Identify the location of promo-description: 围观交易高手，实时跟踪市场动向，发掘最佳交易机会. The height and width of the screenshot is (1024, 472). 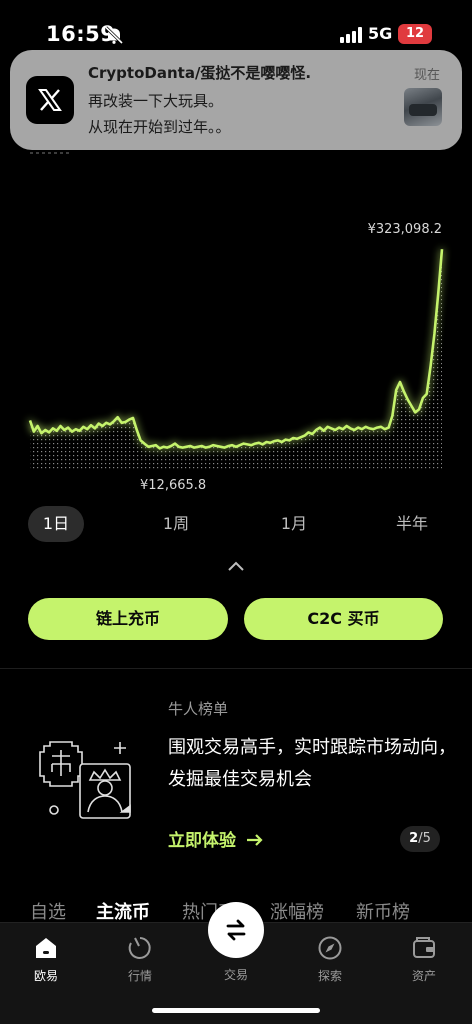
(312, 763).